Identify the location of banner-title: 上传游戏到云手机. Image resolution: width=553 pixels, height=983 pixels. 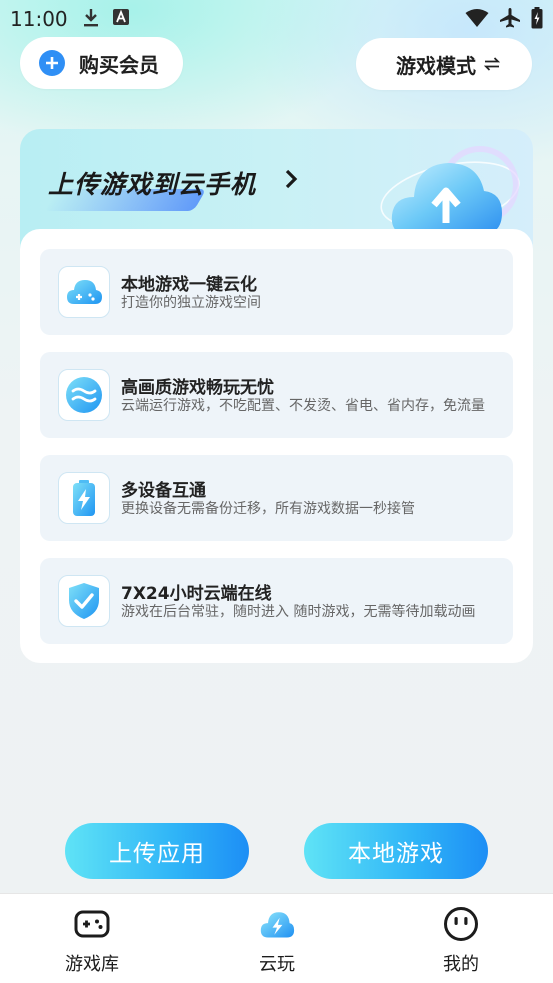
(152, 184).